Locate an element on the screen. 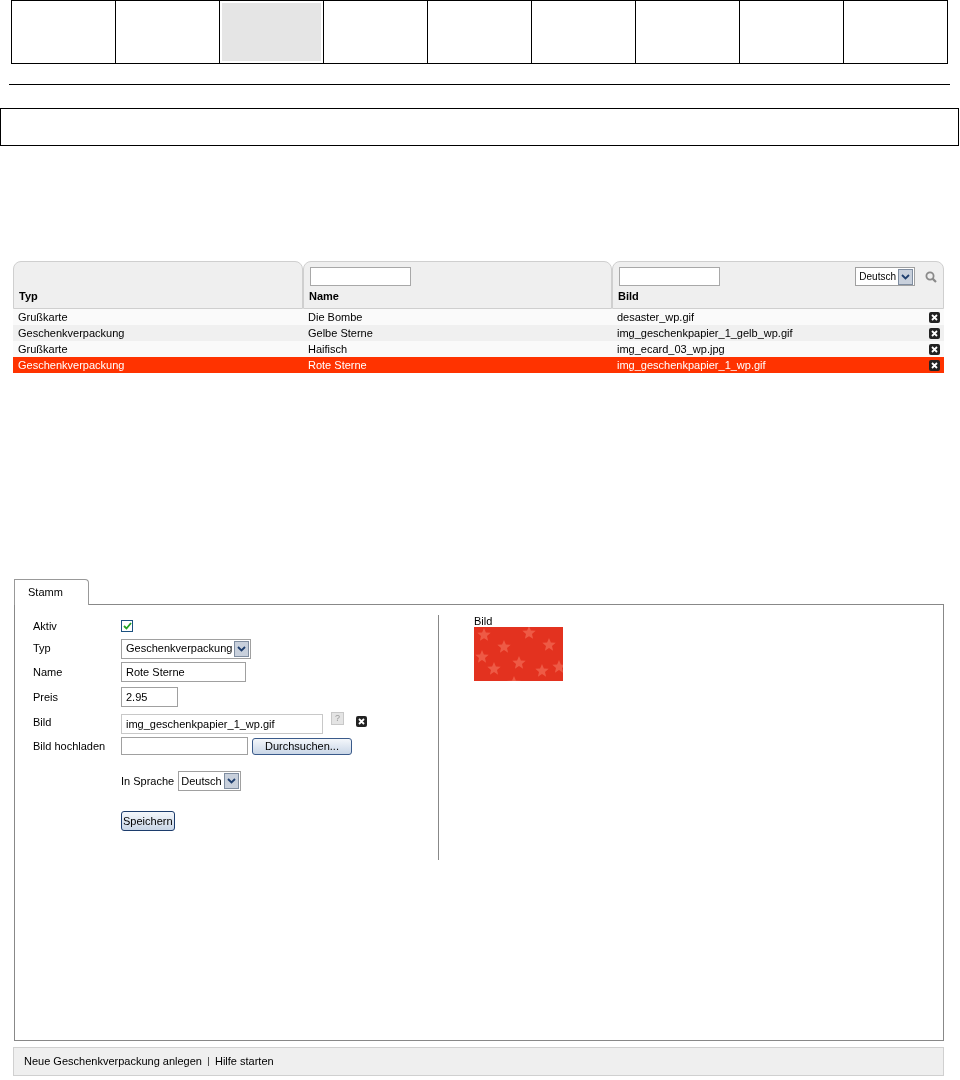  footer-link: Neue Geschenkverpackung anlegen is located at coordinates (113, 1061).